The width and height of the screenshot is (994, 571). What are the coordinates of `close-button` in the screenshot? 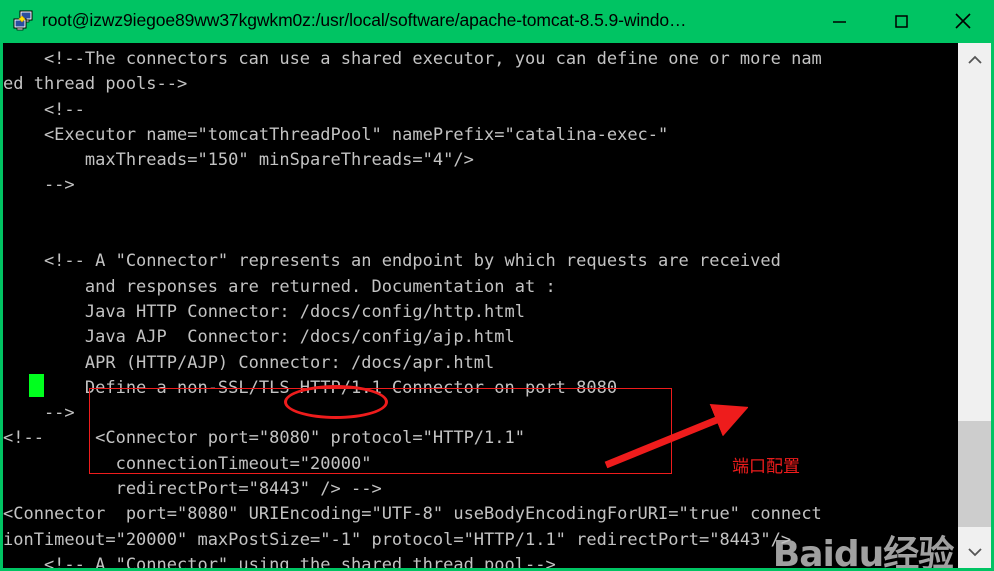 It's located at (963, 20).